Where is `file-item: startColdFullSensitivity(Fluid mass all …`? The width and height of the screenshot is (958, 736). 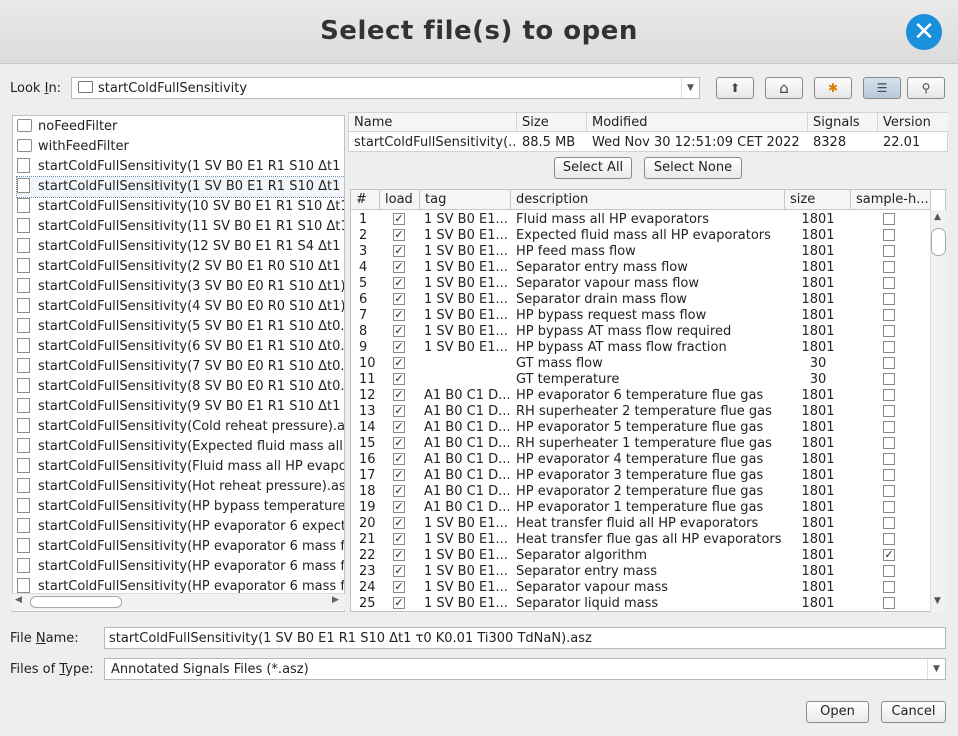
file-item: startColdFullSensitivity(Fluid mass all … is located at coordinates (180, 467).